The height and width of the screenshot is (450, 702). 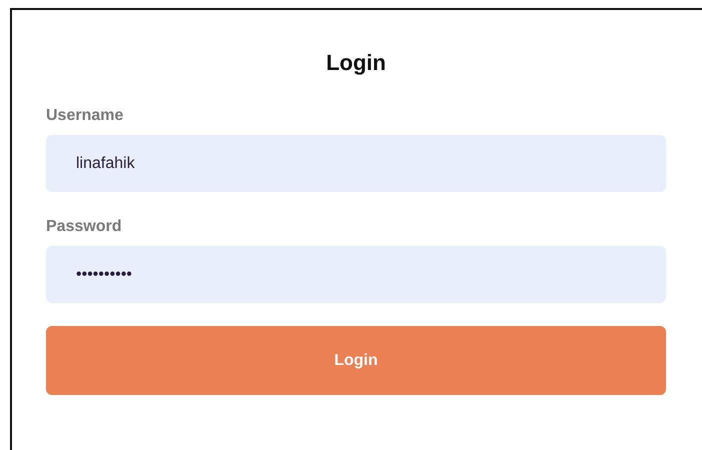 What do you see at coordinates (85, 116) in the screenshot?
I see `field-label: Username` at bounding box center [85, 116].